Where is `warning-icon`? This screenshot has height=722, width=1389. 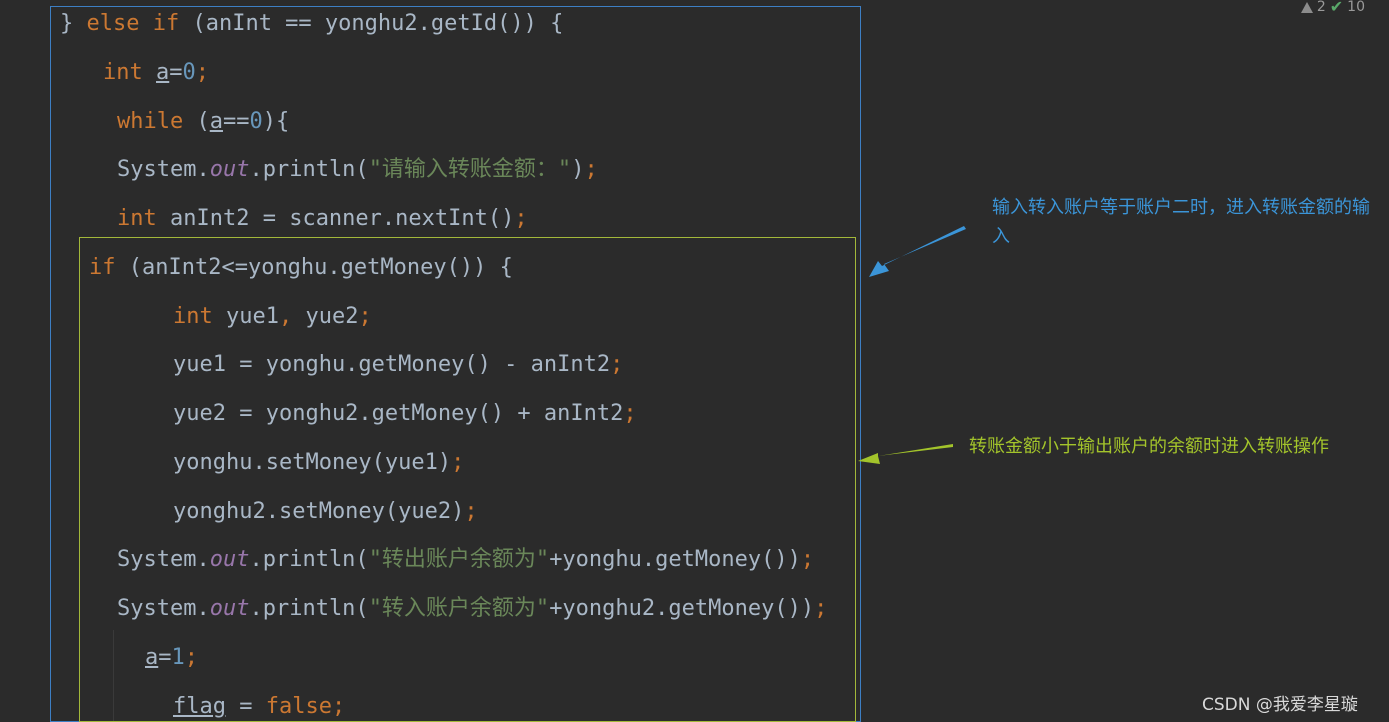 warning-icon is located at coordinates (1306, 7).